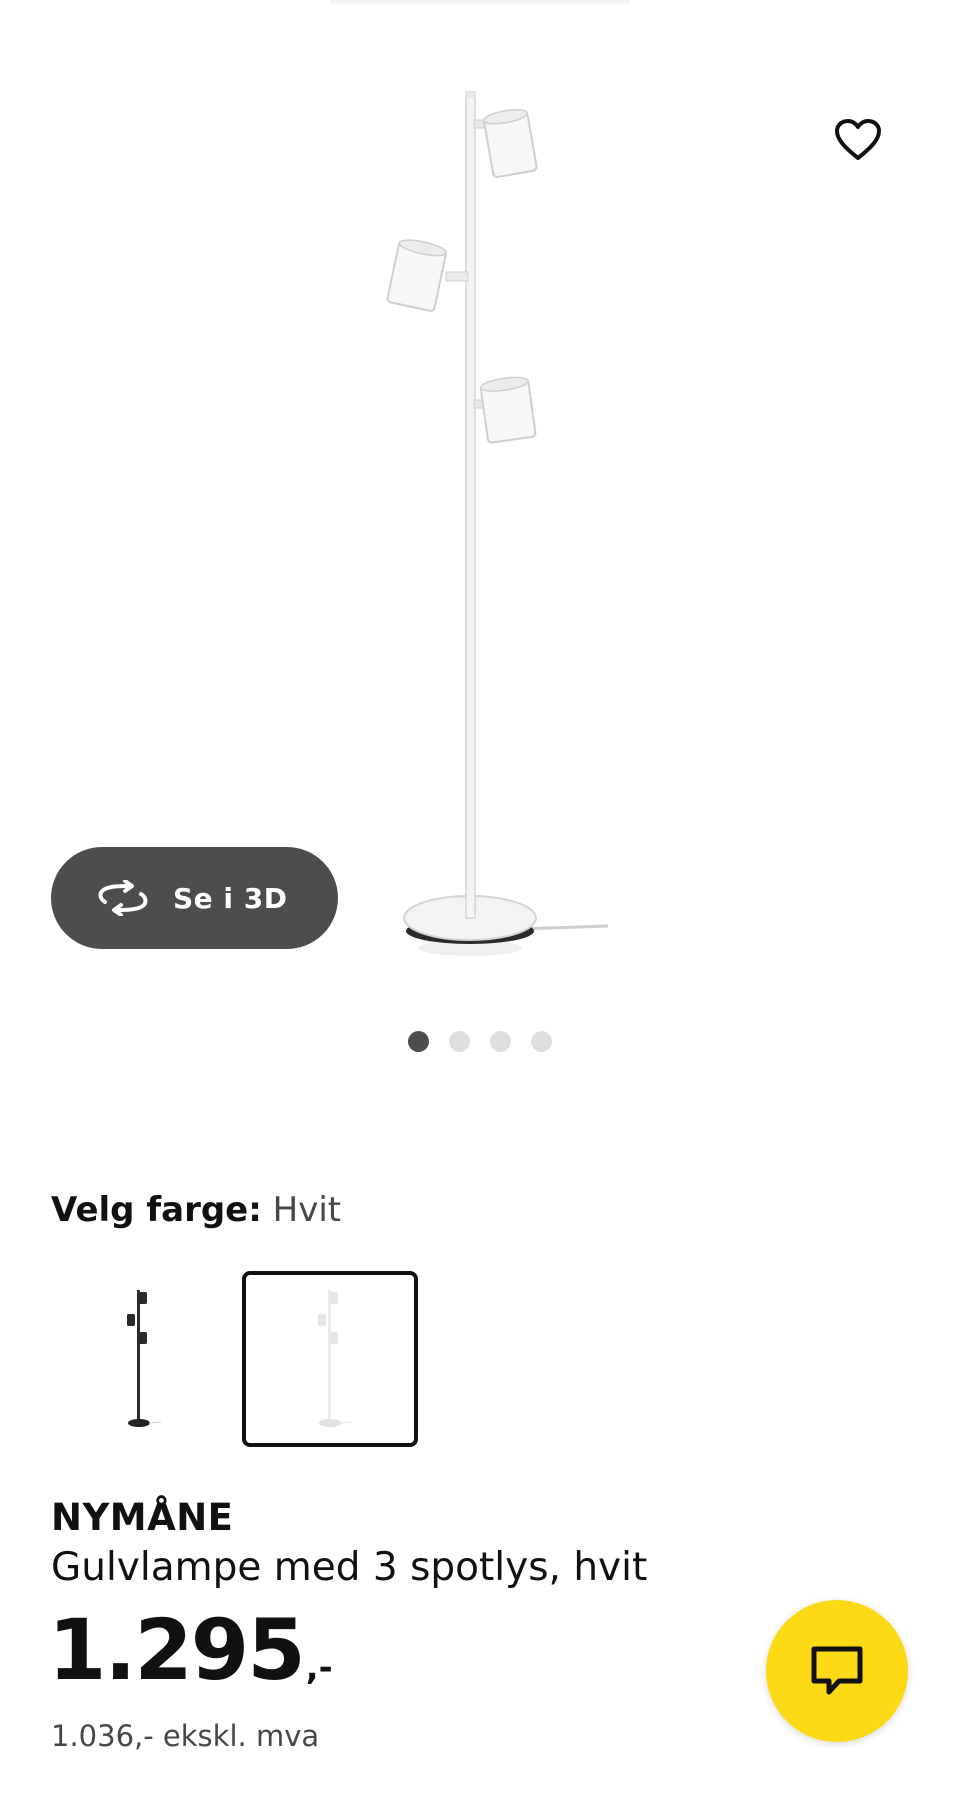 Image resolution: width=960 pixels, height=1795 pixels. I want to click on black-lamp-thumbnail, so click(144, 1358).